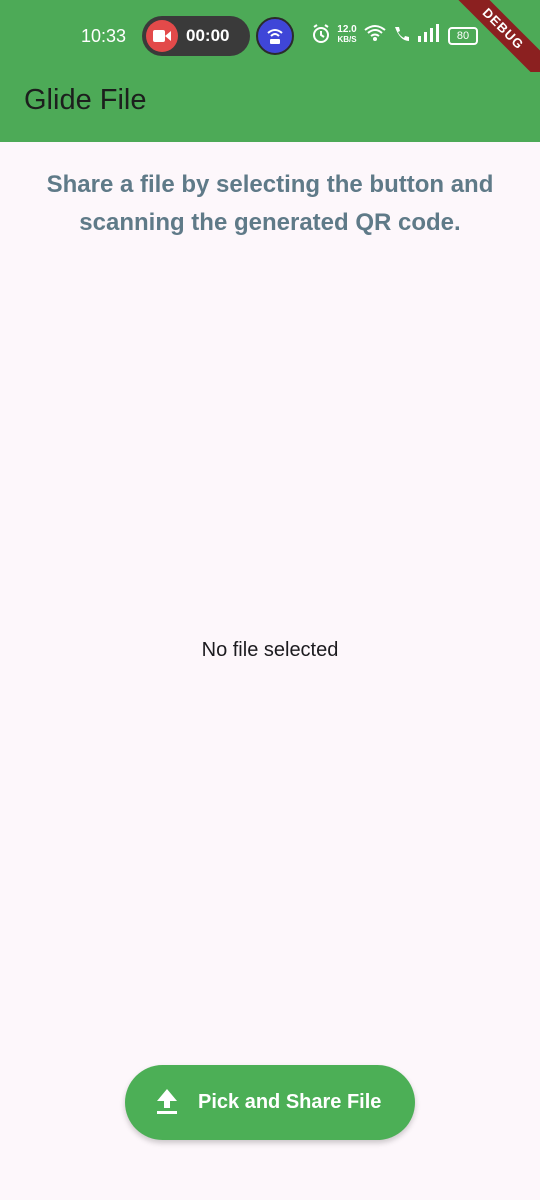 This screenshot has height=1200, width=540. I want to click on recording-timer: 00:00, so click(208, 35).